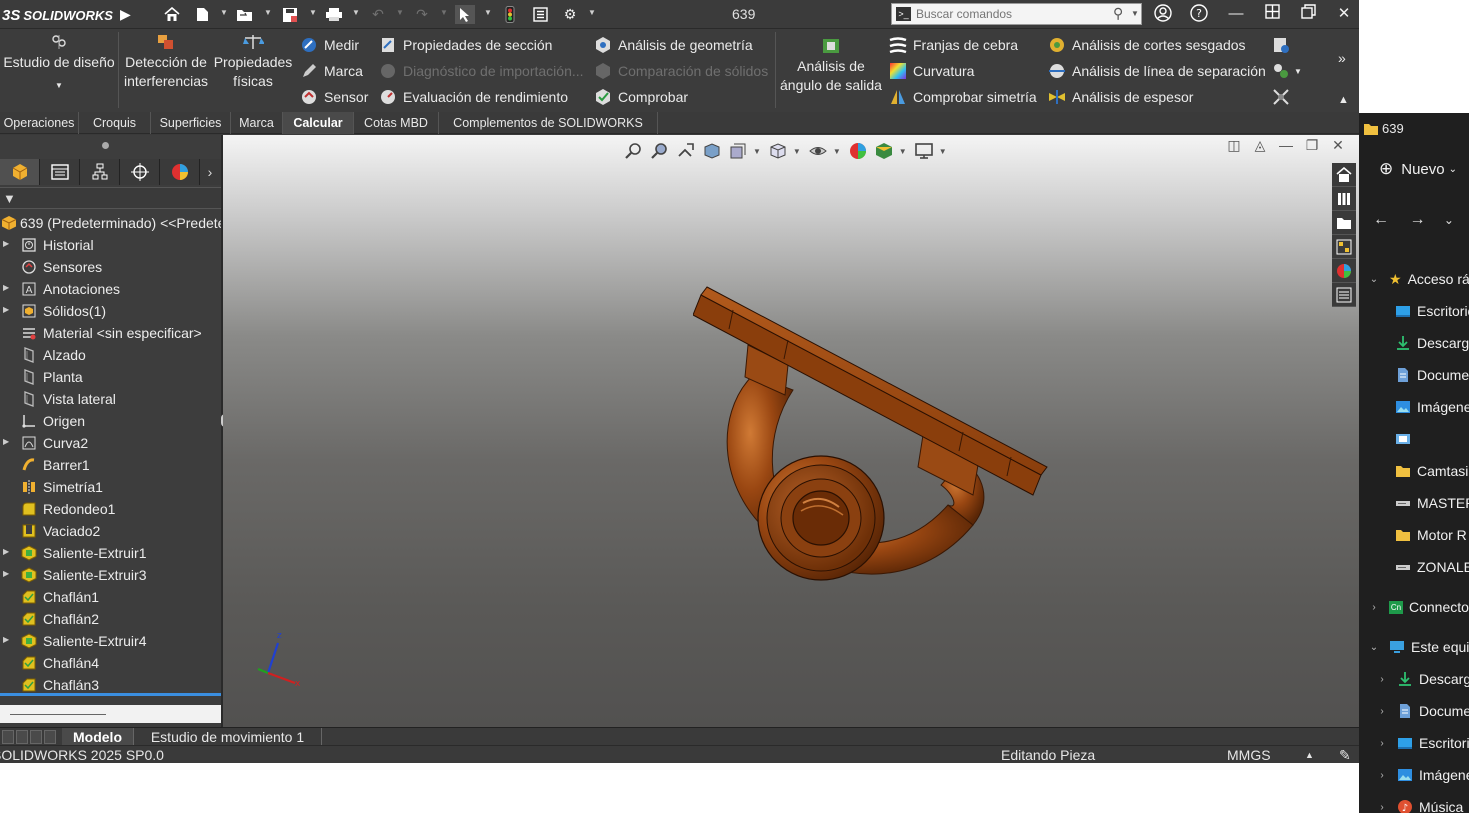  I want to click on section-properties-button: Propiedades de sección, so click(465, 45).